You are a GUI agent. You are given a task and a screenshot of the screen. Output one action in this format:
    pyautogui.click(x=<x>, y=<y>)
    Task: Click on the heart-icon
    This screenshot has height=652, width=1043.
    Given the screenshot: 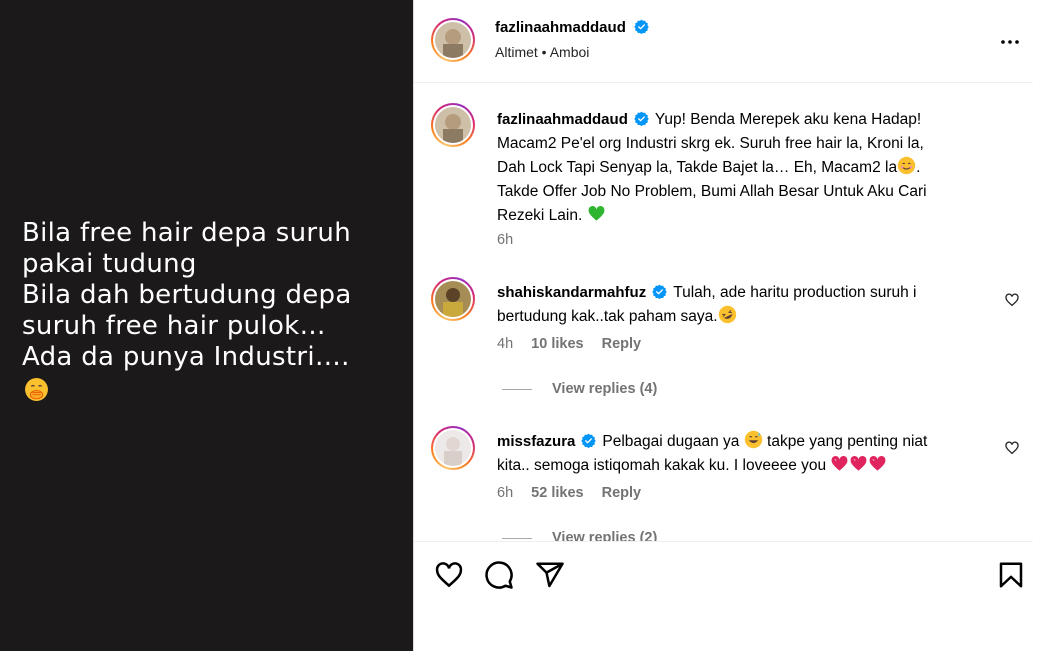 What is the action you would take?
    pyautogui.click(x=449, y=575)
    